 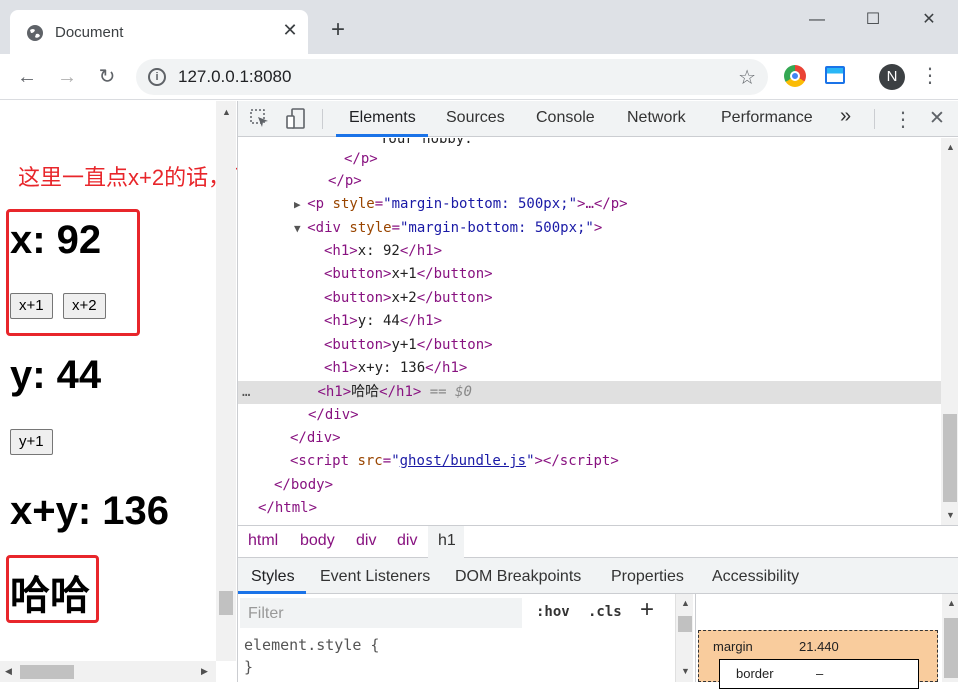 I want to click on dom-line: <h1>y: 44</h1>, so click(x=589, y=321).